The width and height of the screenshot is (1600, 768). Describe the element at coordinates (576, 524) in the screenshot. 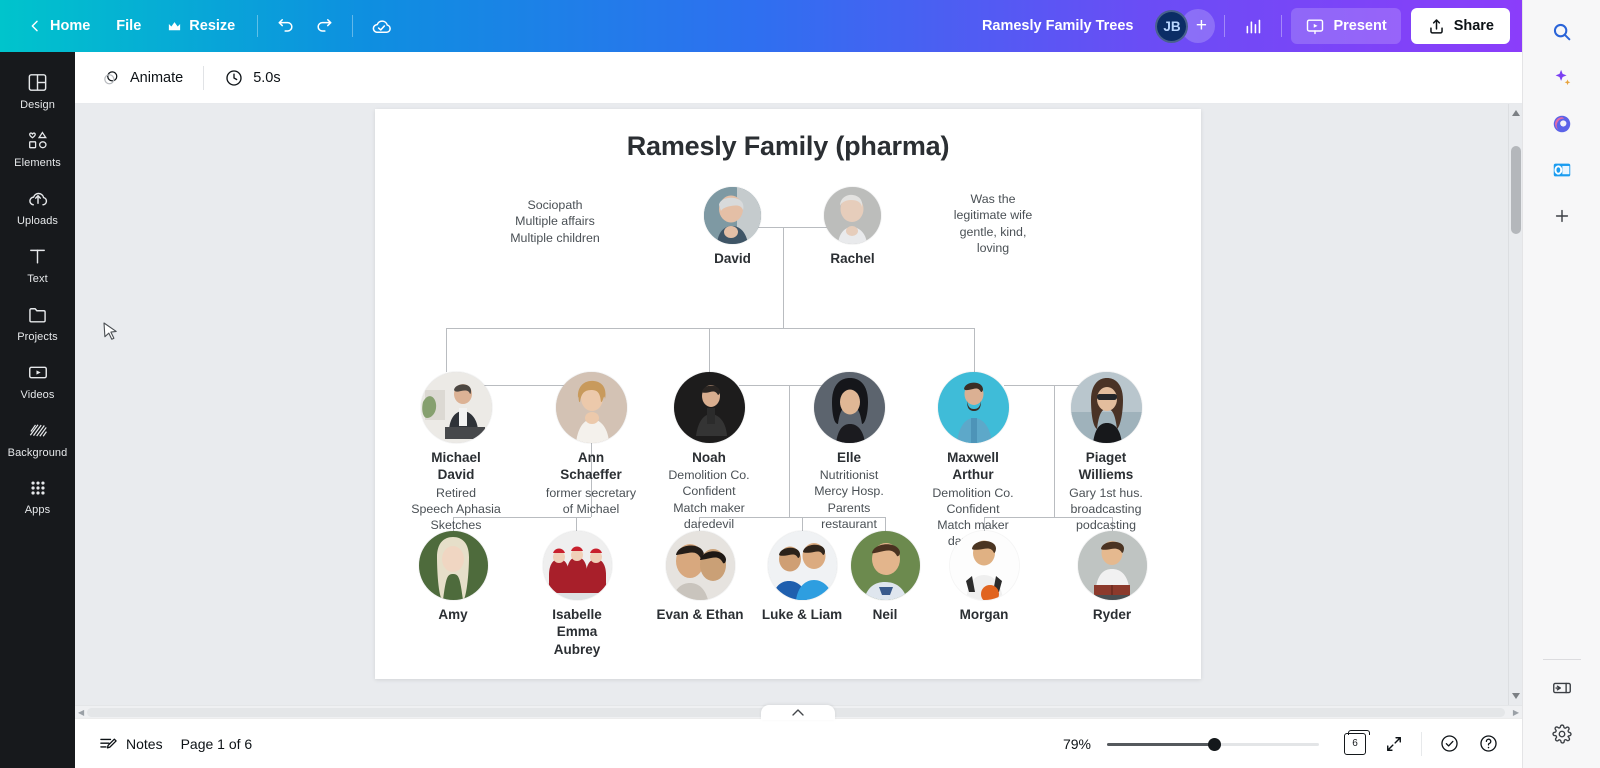

I see `connector-drop-isabelle` at that location.